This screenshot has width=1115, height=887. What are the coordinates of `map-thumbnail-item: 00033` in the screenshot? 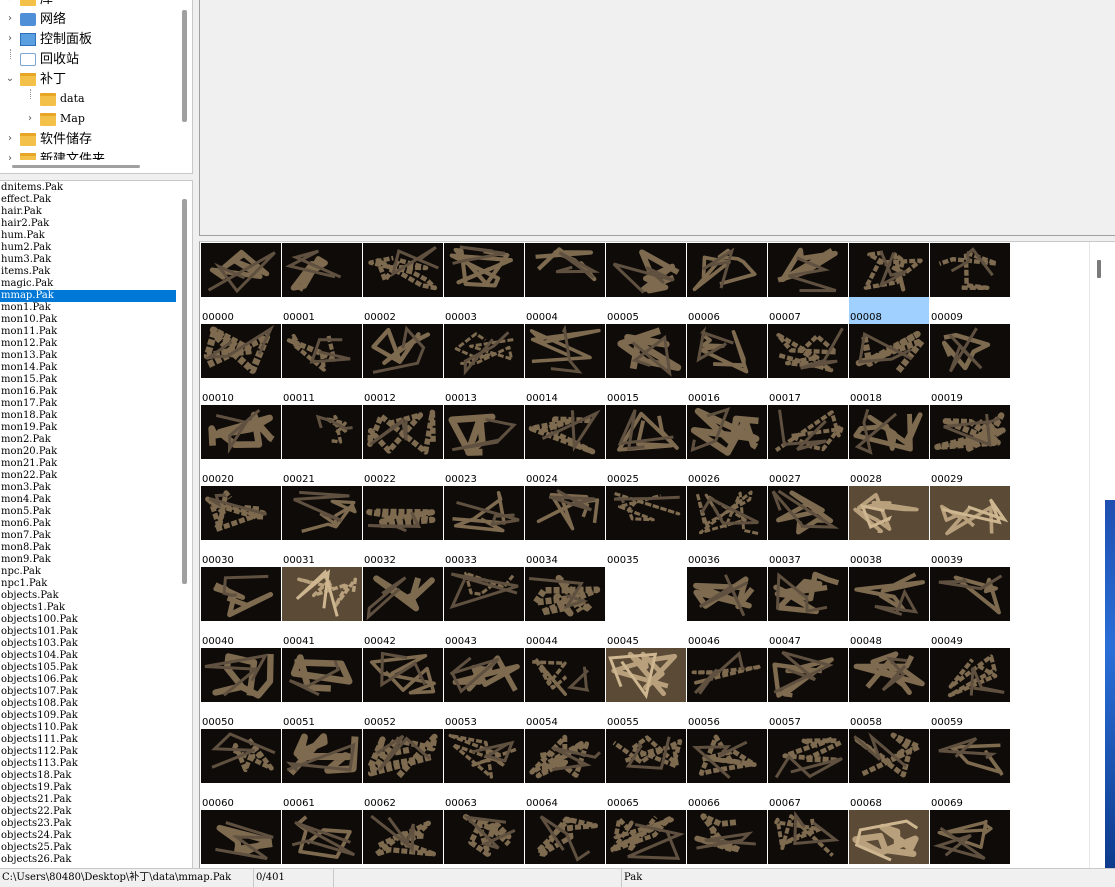 It's located at (484, 526).